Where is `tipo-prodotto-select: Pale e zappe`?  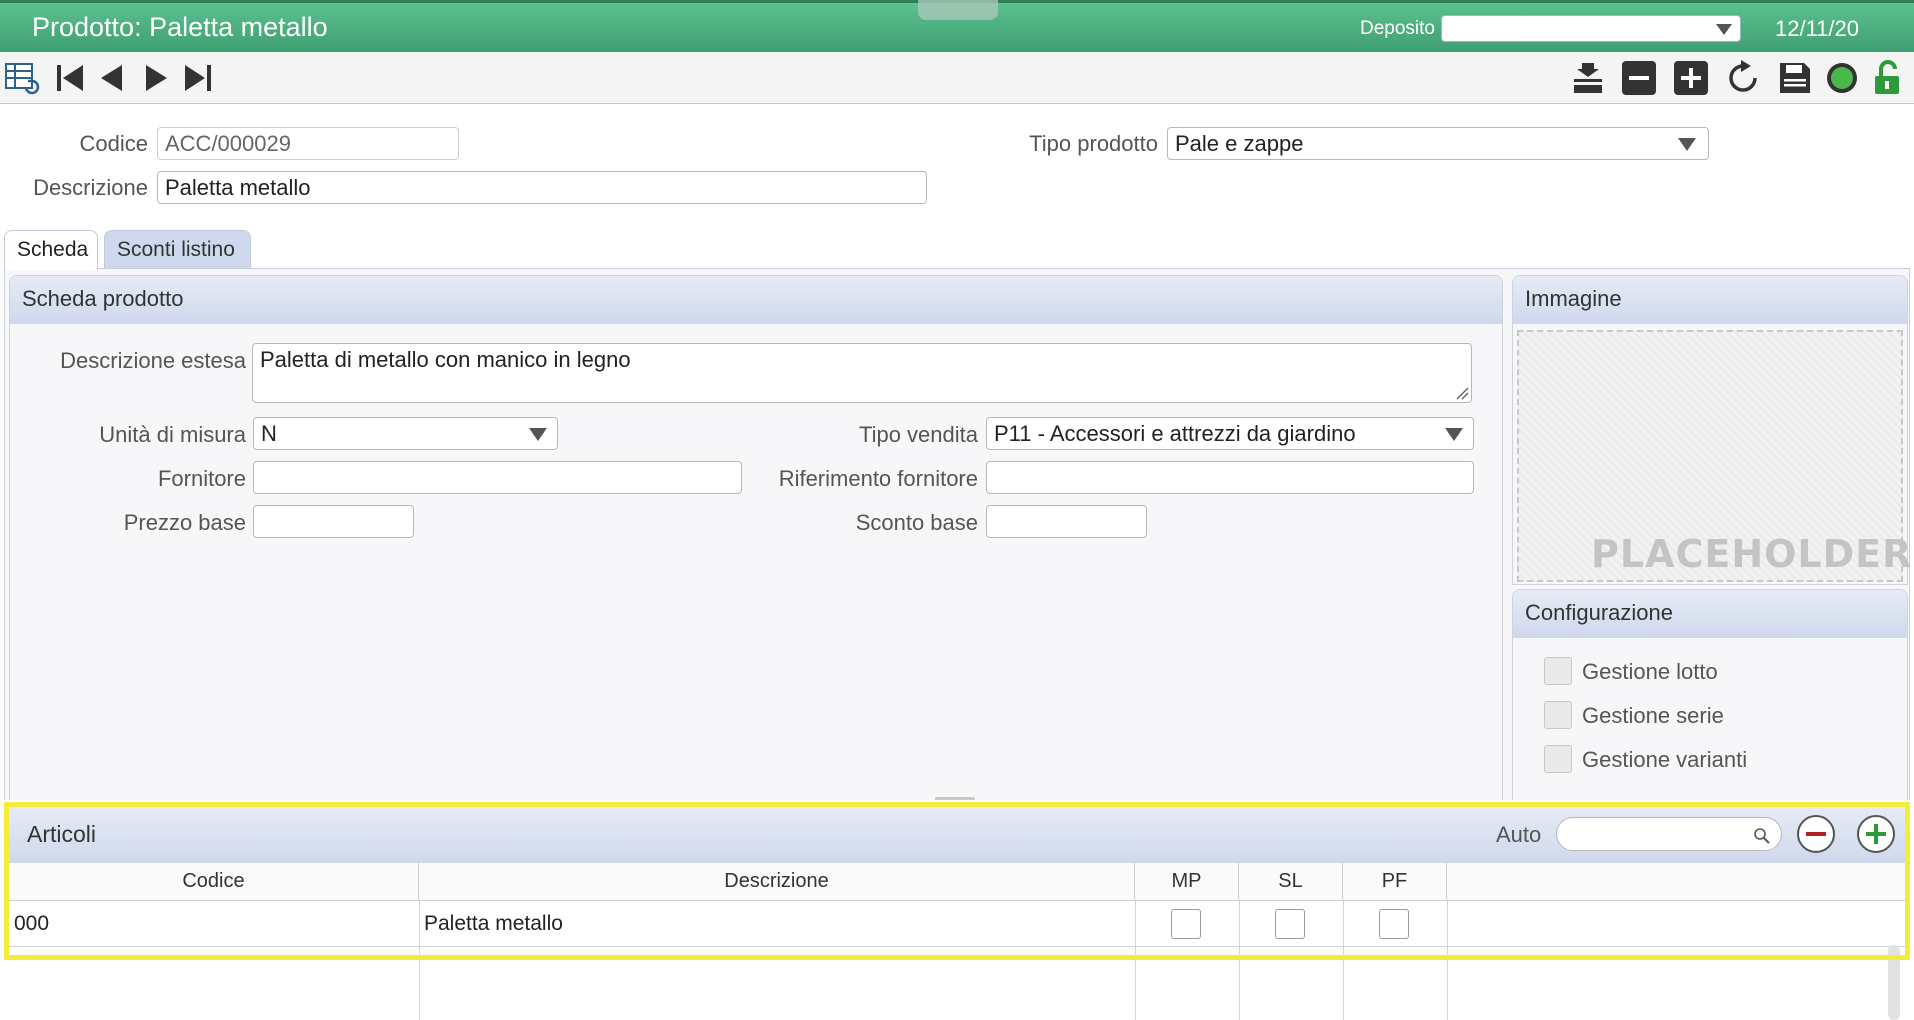 tipo-prodotto-select: Pale e zappe is located at coordinates (1438, 143).